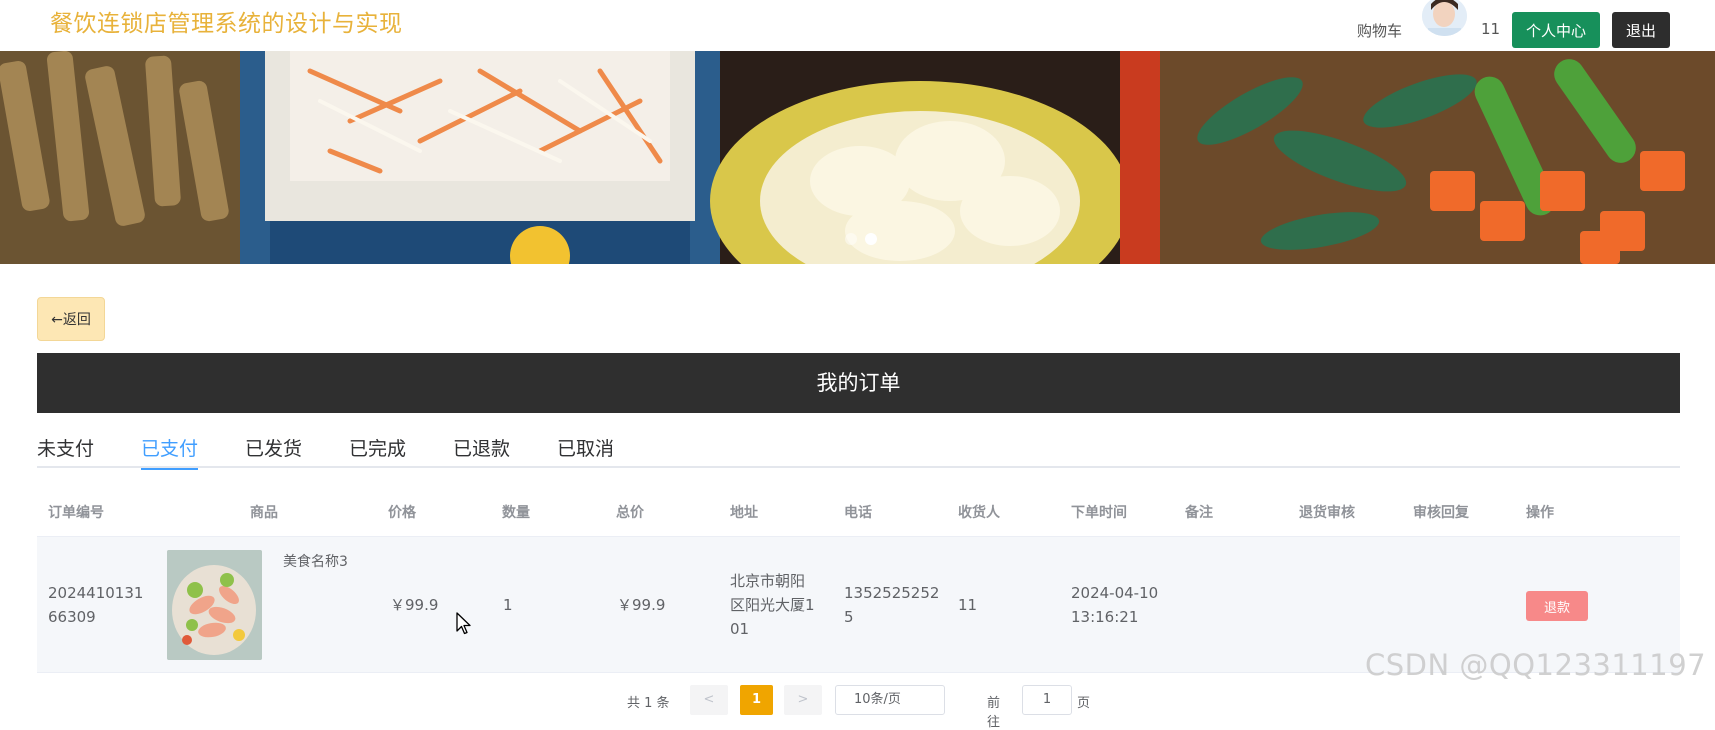 This screenshot has height=730, width=1715. What do you see at coordinates (891, 605) in the screenshot?
I see `phone: 1352525252 5` at bounding box center [891, 605].